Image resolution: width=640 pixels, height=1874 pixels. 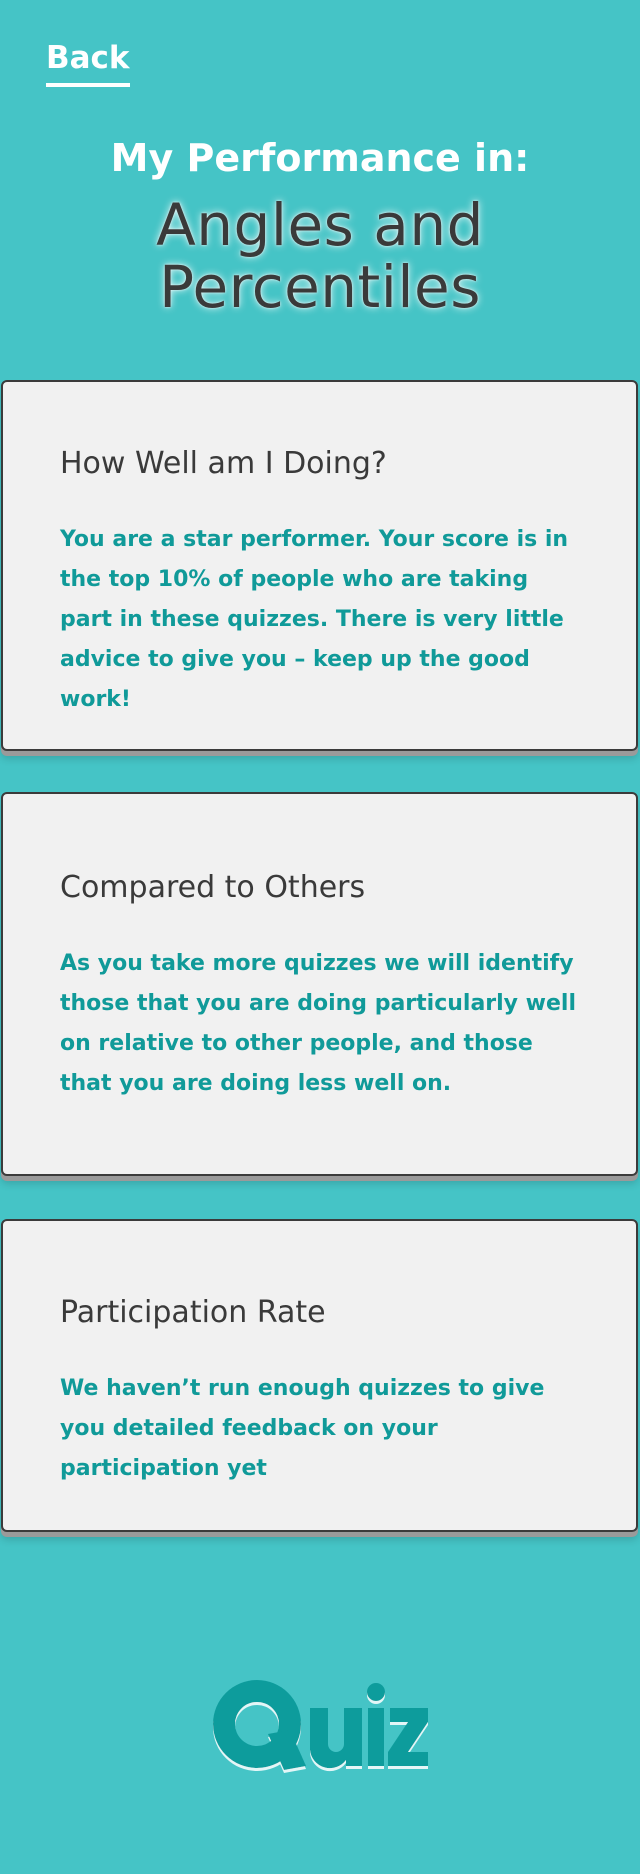 I want to click on logo-mark, so click(x=320, y=1725).